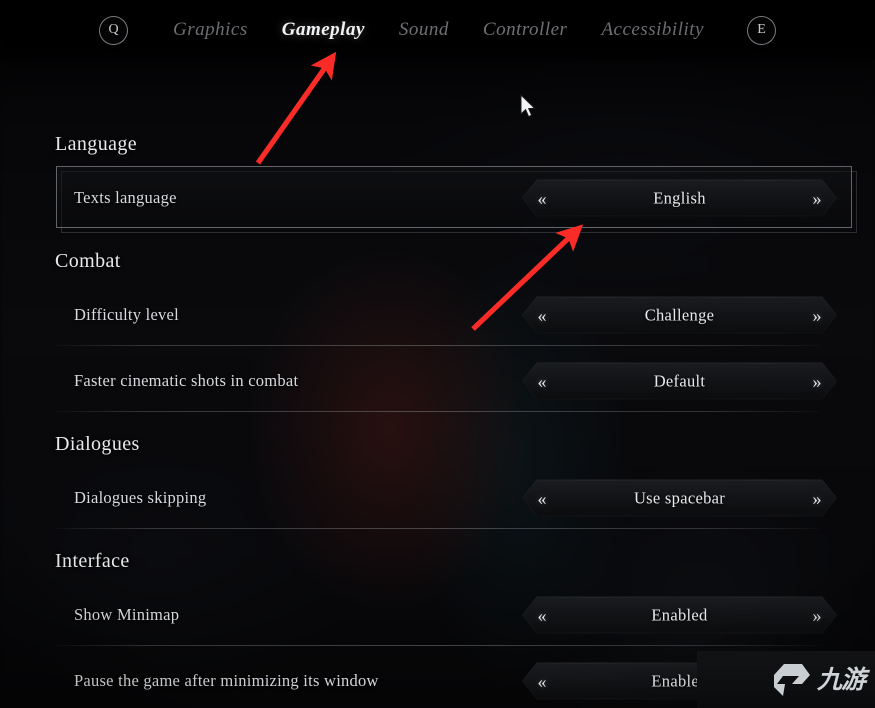  What do you see at coordinates (114, 30) in the screenshot?
I see `key-badge-q: Q` at bounding box center [114, 30].